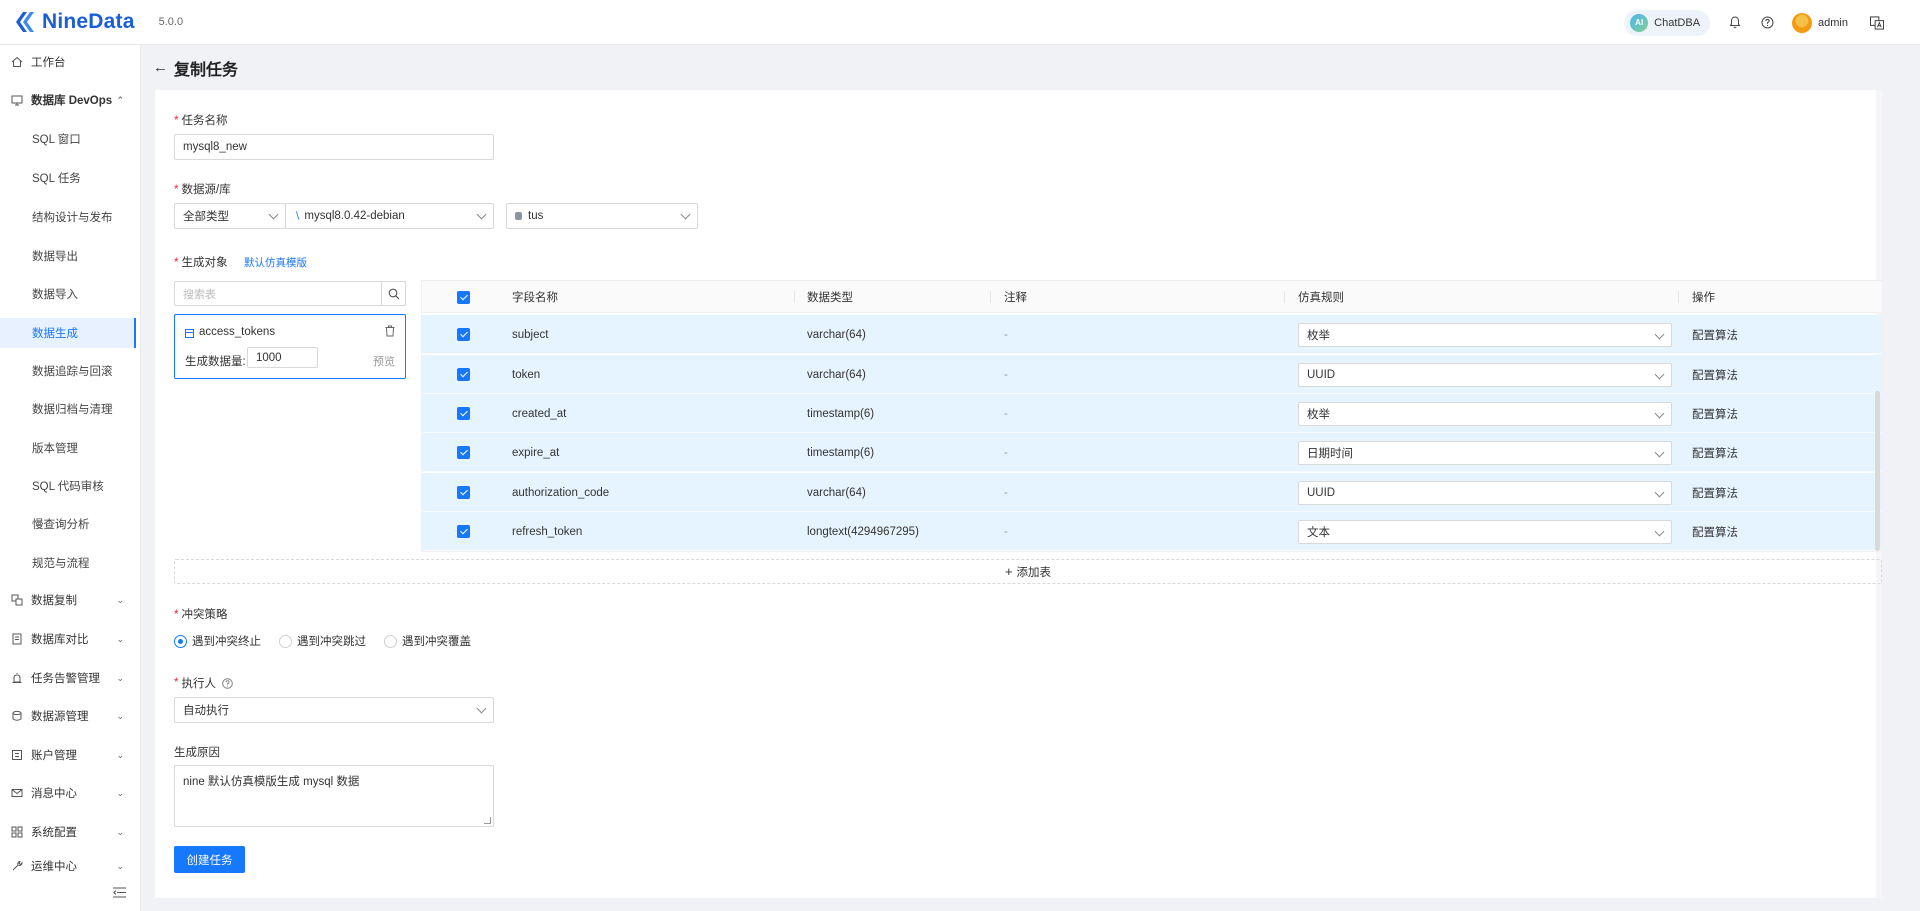 The height and width of the screenshot is (911, 1920). What do you see at coordinates (334, 796) in the screenshot?
I see `reason-textarea: nine 默认仿真模版生成 mysql 数据` at bounding box center [334, 796].